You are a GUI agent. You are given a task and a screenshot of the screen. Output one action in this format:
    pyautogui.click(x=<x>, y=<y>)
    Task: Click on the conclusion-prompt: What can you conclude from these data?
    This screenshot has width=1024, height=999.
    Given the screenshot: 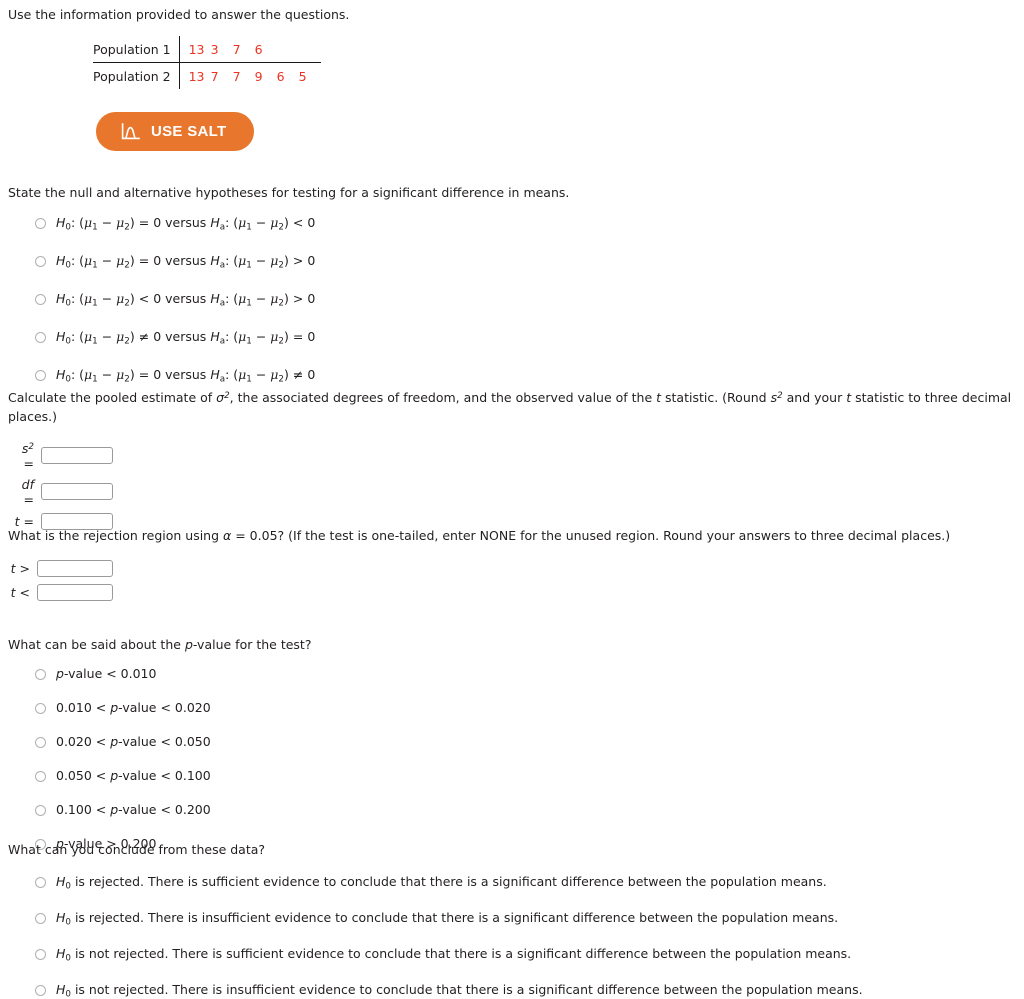 What is the action you would take?
    pyautogui.click(x=137, y=849)
    